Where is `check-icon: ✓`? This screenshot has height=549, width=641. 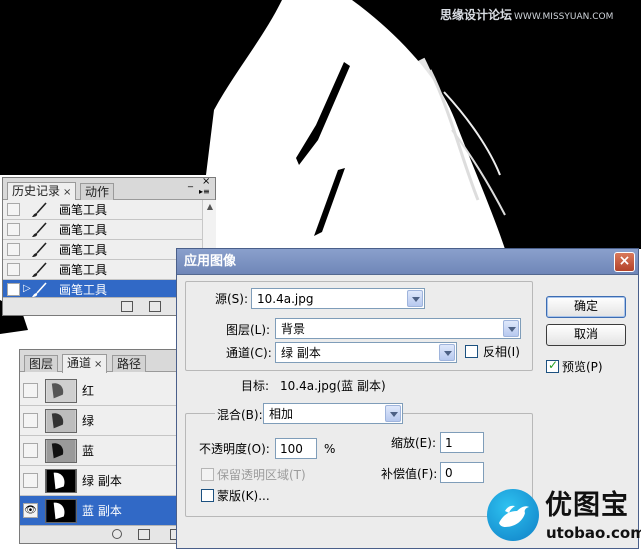
check-icon: ✓ is located at coordinates (553, 365).